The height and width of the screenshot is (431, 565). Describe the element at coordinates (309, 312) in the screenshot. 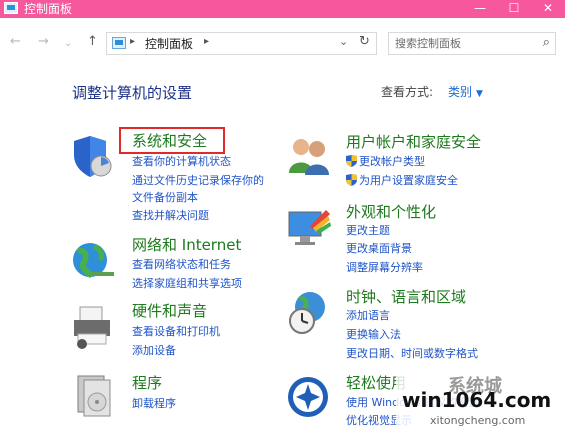

I see `clock-globe-icon` at that location.